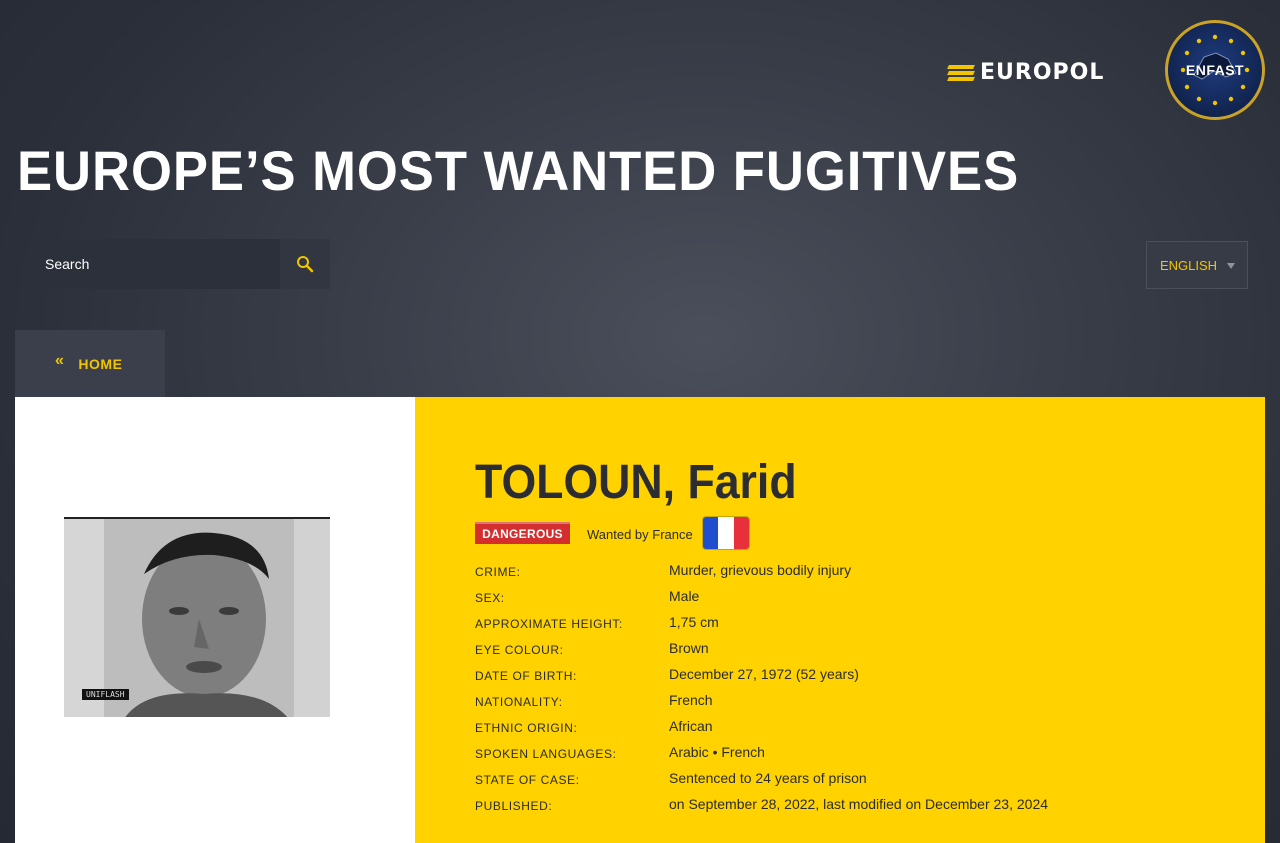 The width and height of the screenshot is (1280, 843). Describe the element at coordinates (514, 806) in the screenshot. I see `detail-label: PUBLISHED:` at that location.